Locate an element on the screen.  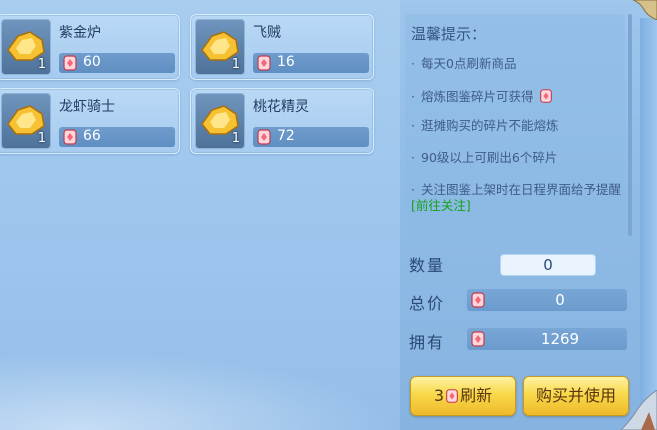
item-name: 紫金炉 is located at coordinates (80, 33).